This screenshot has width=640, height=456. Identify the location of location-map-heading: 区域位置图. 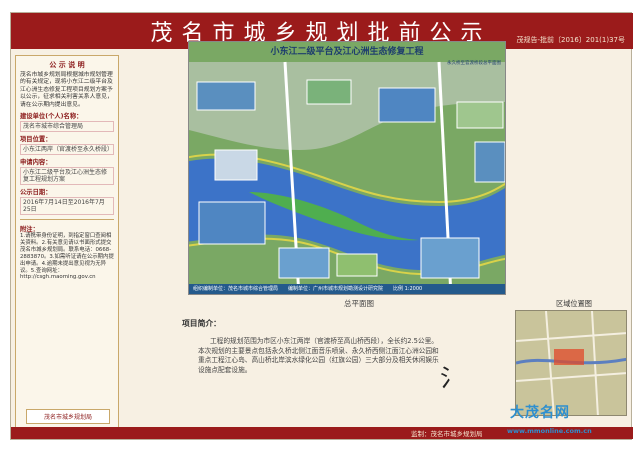
(574, 303).